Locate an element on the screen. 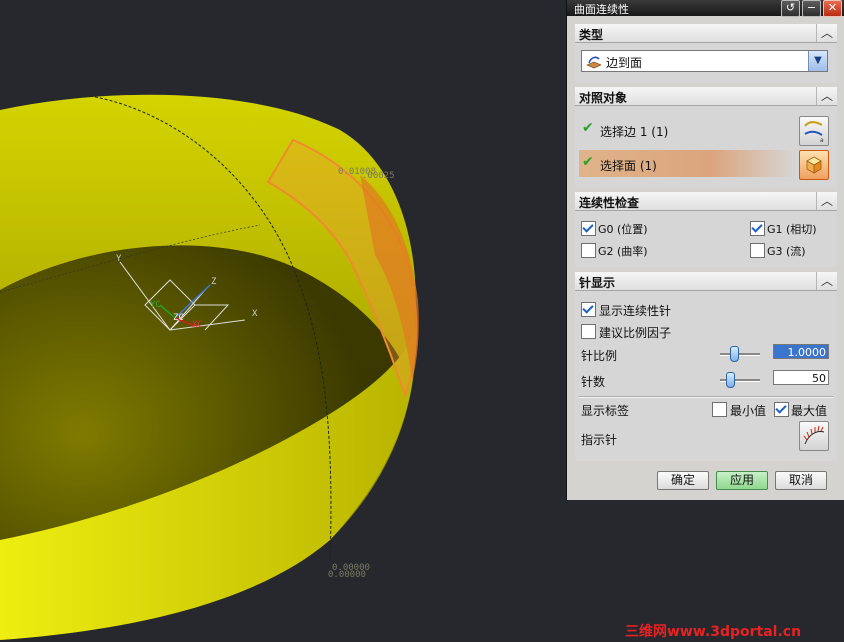 The height and width of the screenshot is (642, 844). cube-face-icon is located at coordinates (814, 165).